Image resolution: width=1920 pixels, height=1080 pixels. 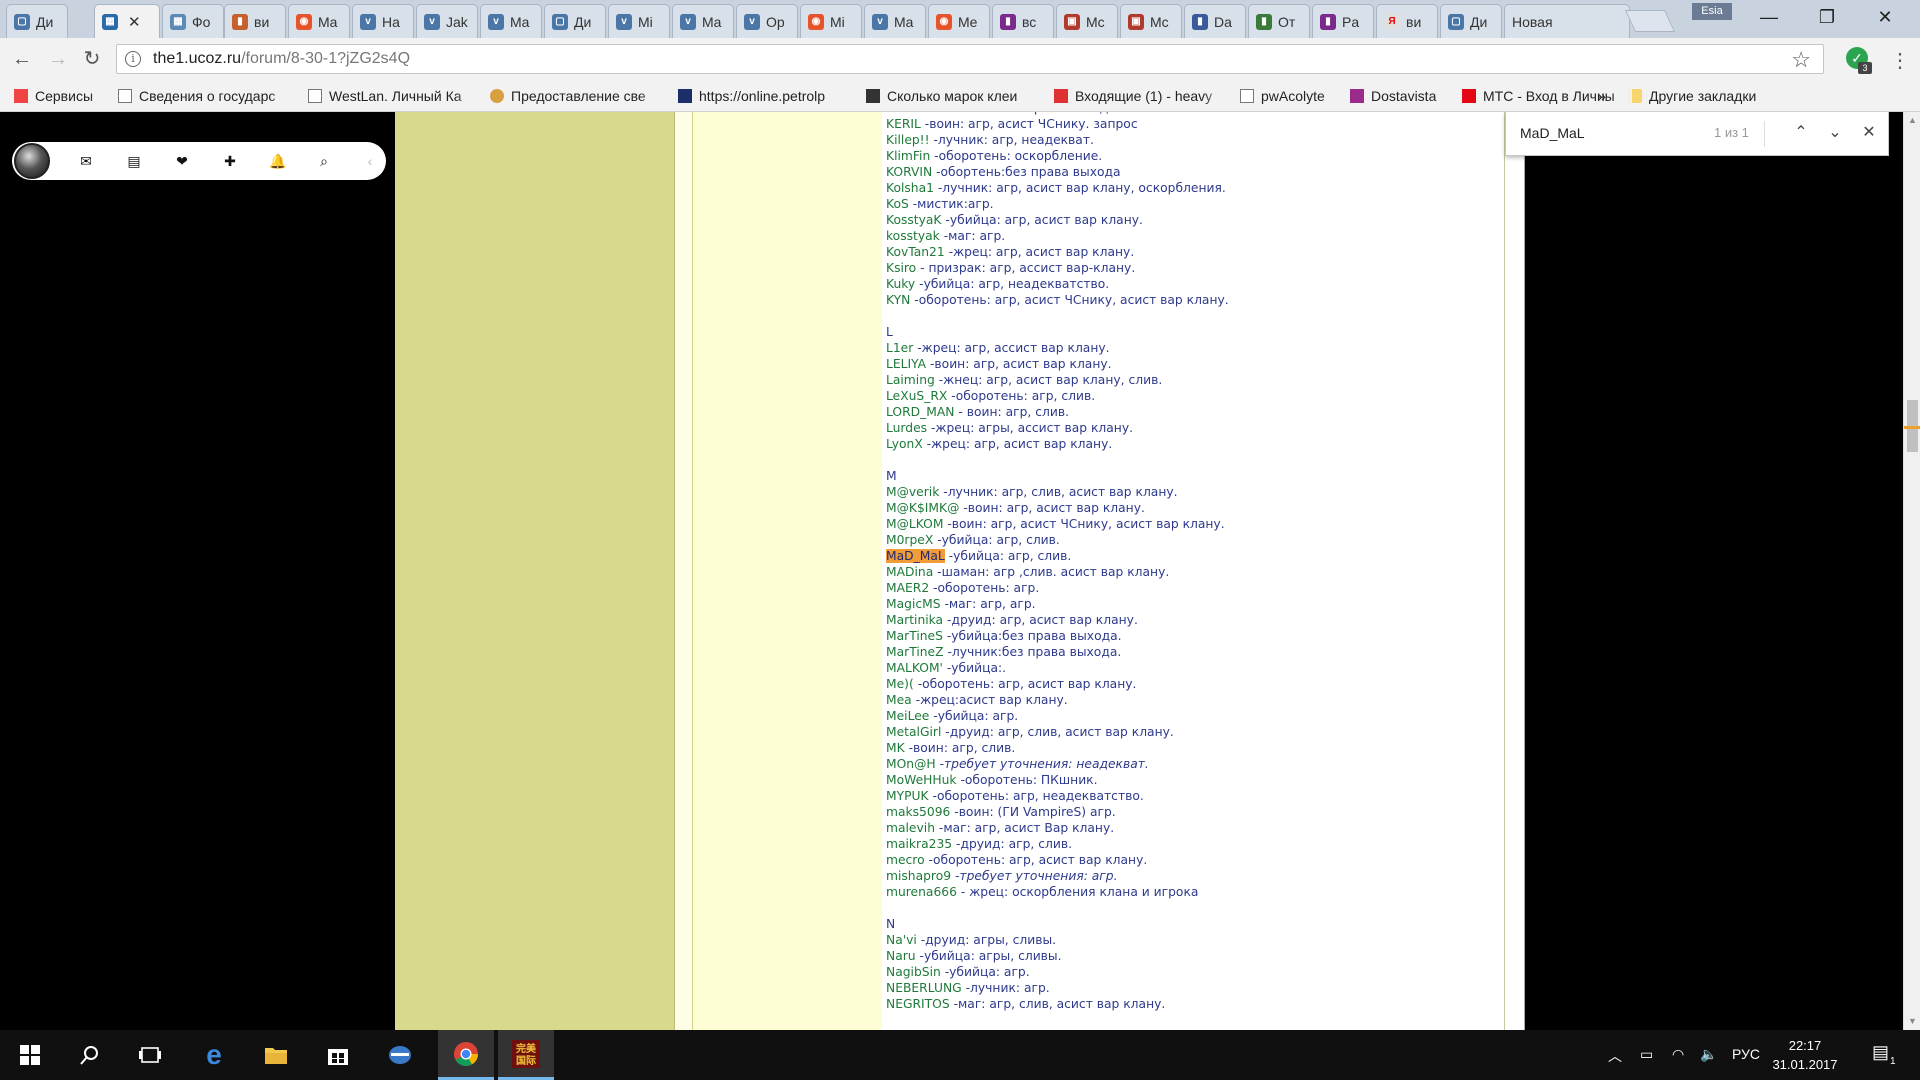 I want to click on blacklist-entry: MAER2 -оборотень: агр., so click(x=1057, y=588).